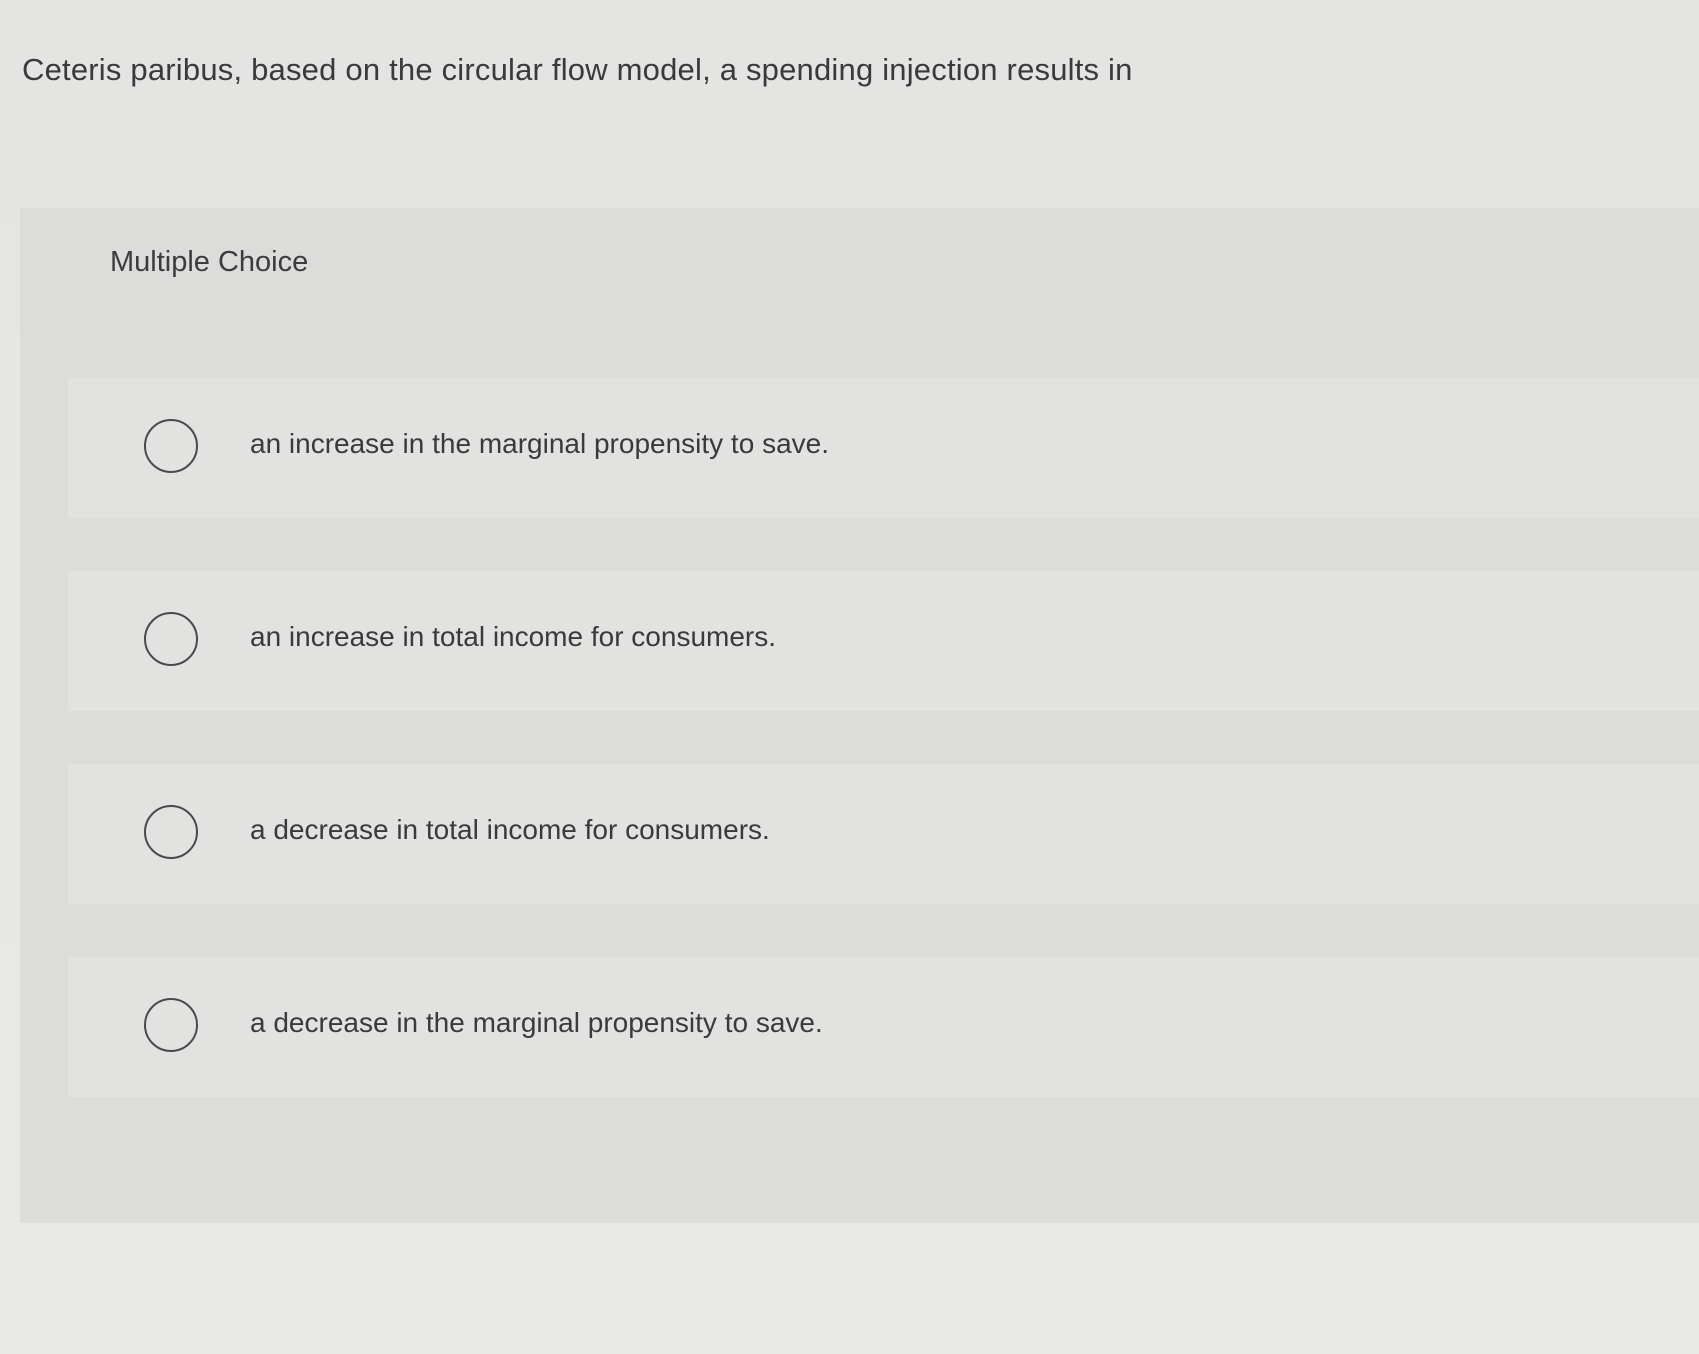 Image resolution: width=1699 pixels, height=1354 pixels. Describe the element at coordinates (209, 262) in the screenshot. I see `multiple-choice-label: Multiple Choice` at that location.